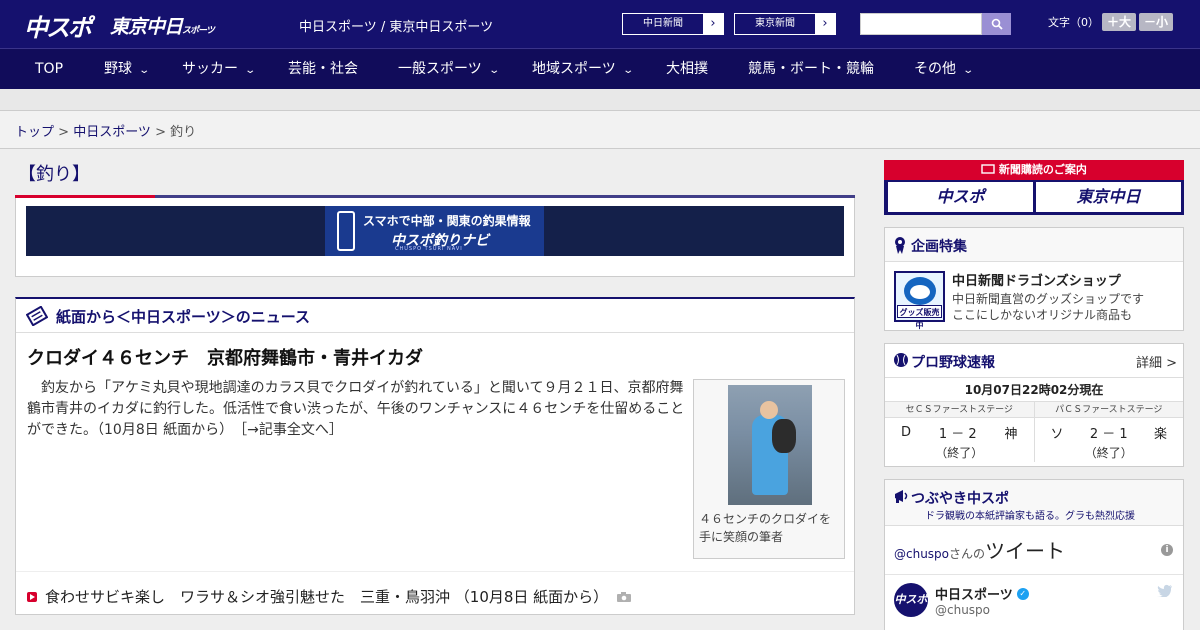  What do you see at coordinates (447, 221) in the screenshot?
I see `banner-line1: スマホで中部・関東の釣果情報` at bounding box center [447, 221].